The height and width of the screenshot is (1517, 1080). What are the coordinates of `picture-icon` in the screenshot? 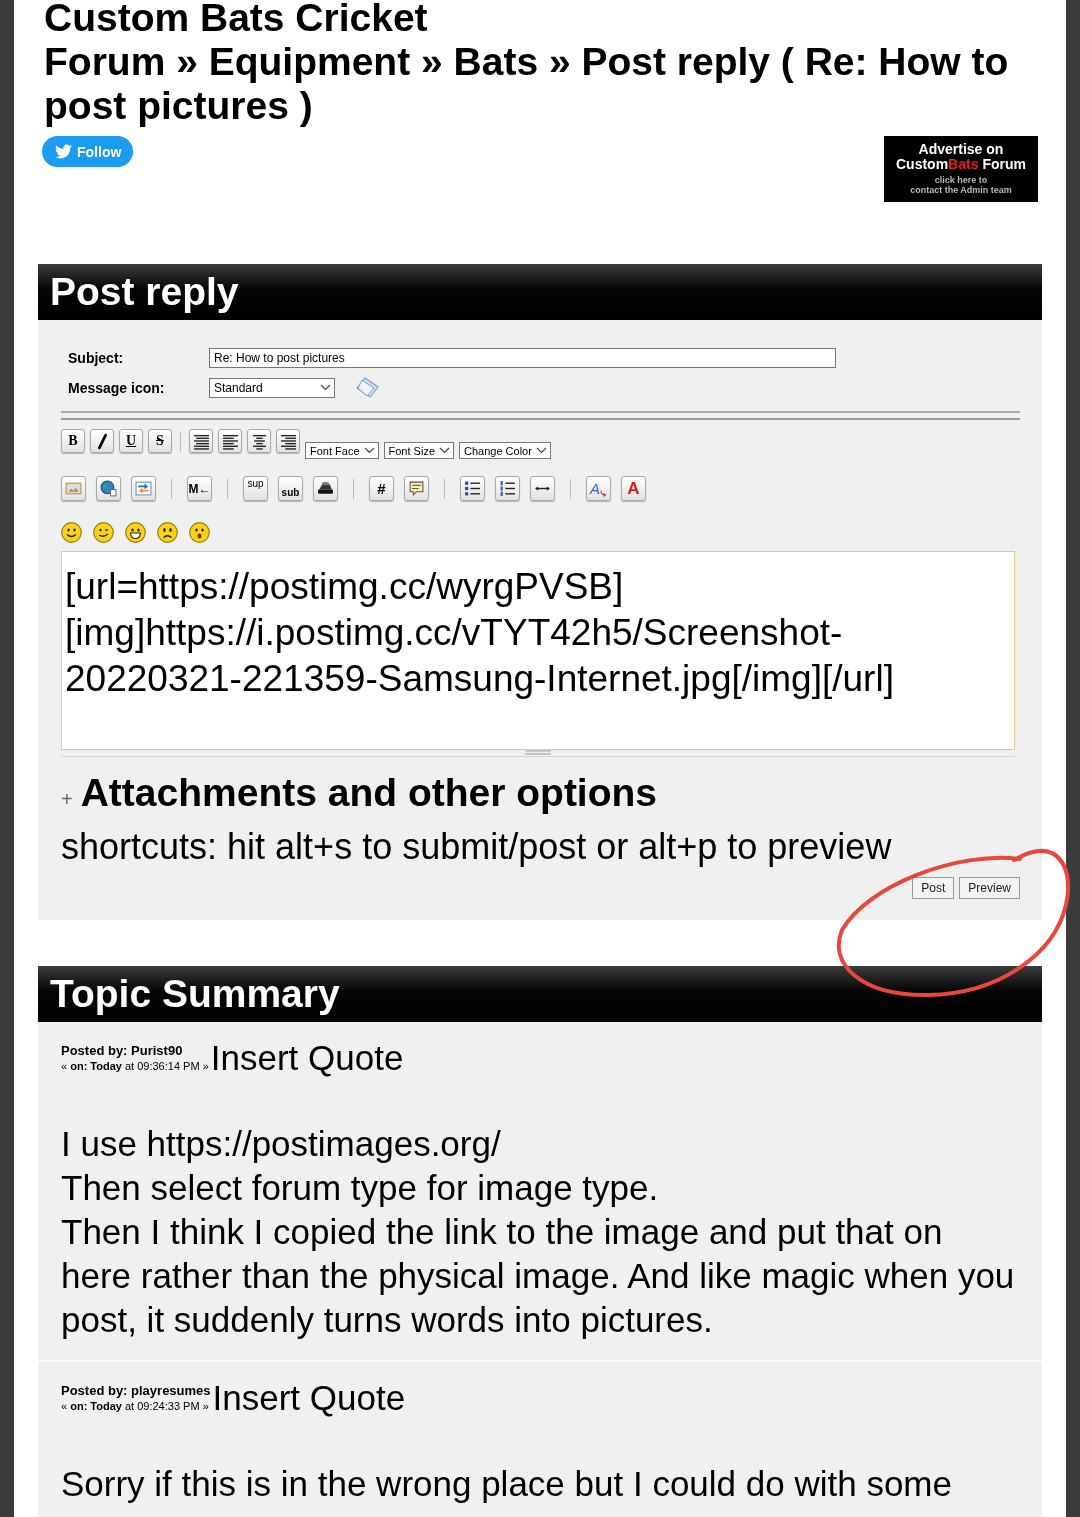 It's located at (73, 488).